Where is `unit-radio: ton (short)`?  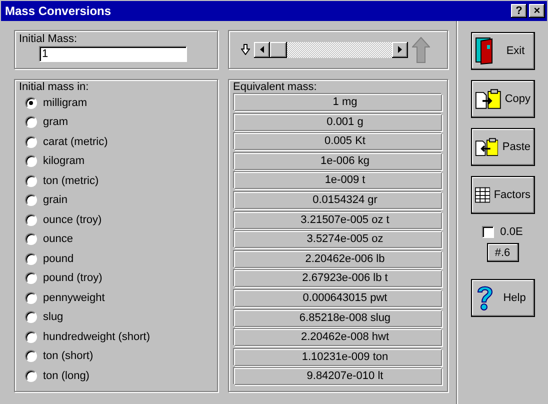
unit-radio: ton (short) is located at coordinates (116, 356).